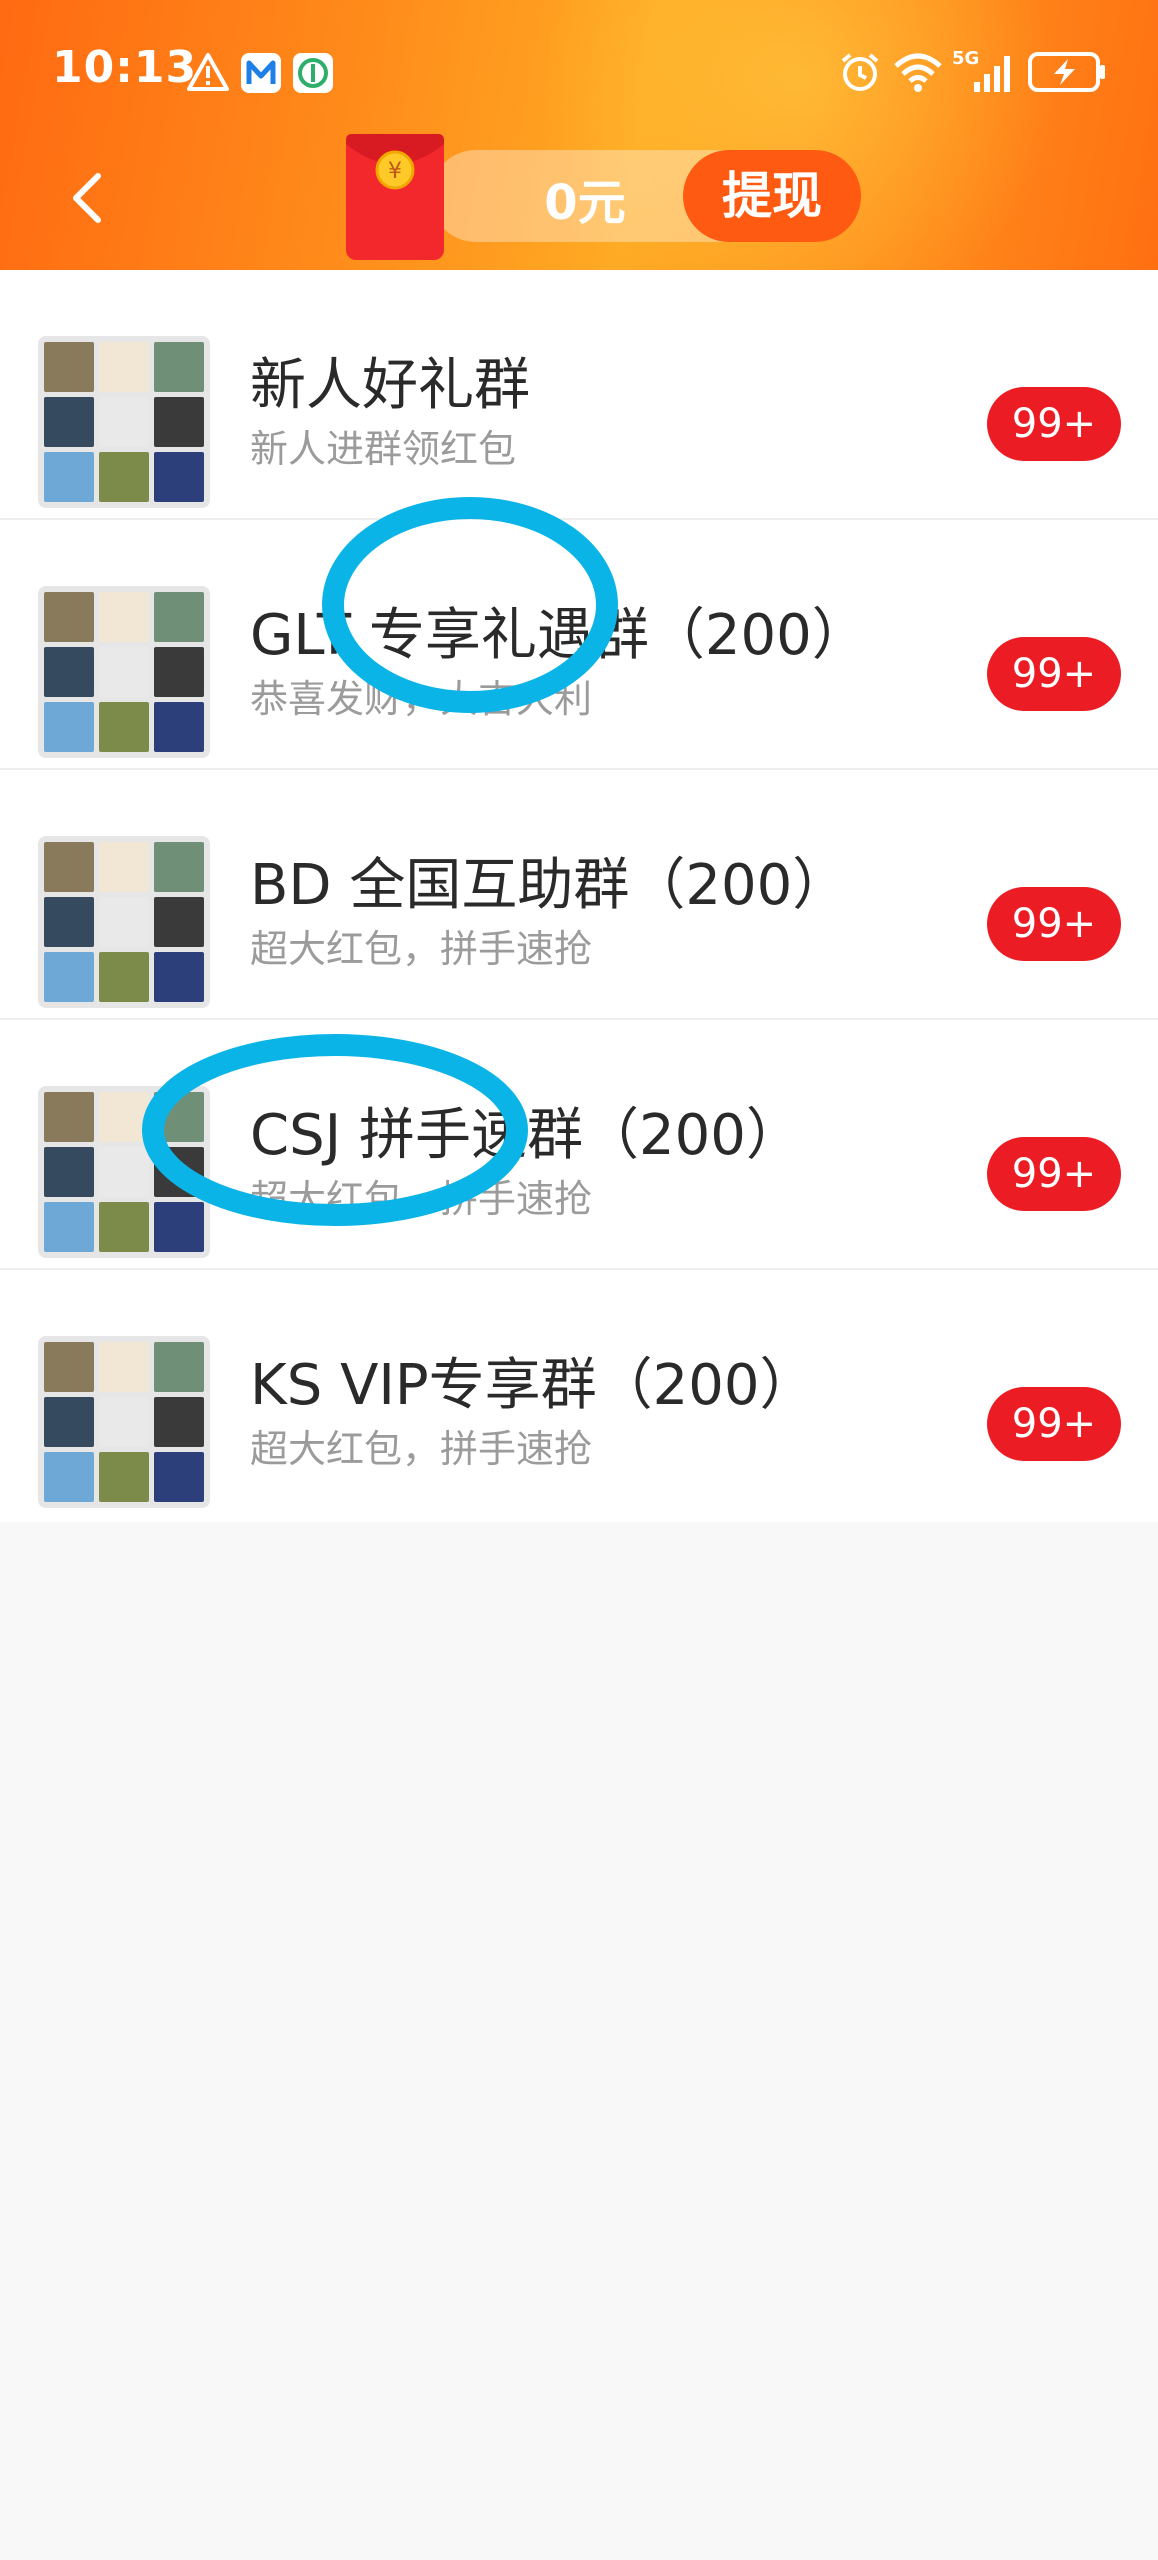 The height and width of the screenshot is (2560, 1158). I want to click on battery-charging-icon, so click(1066, 72).